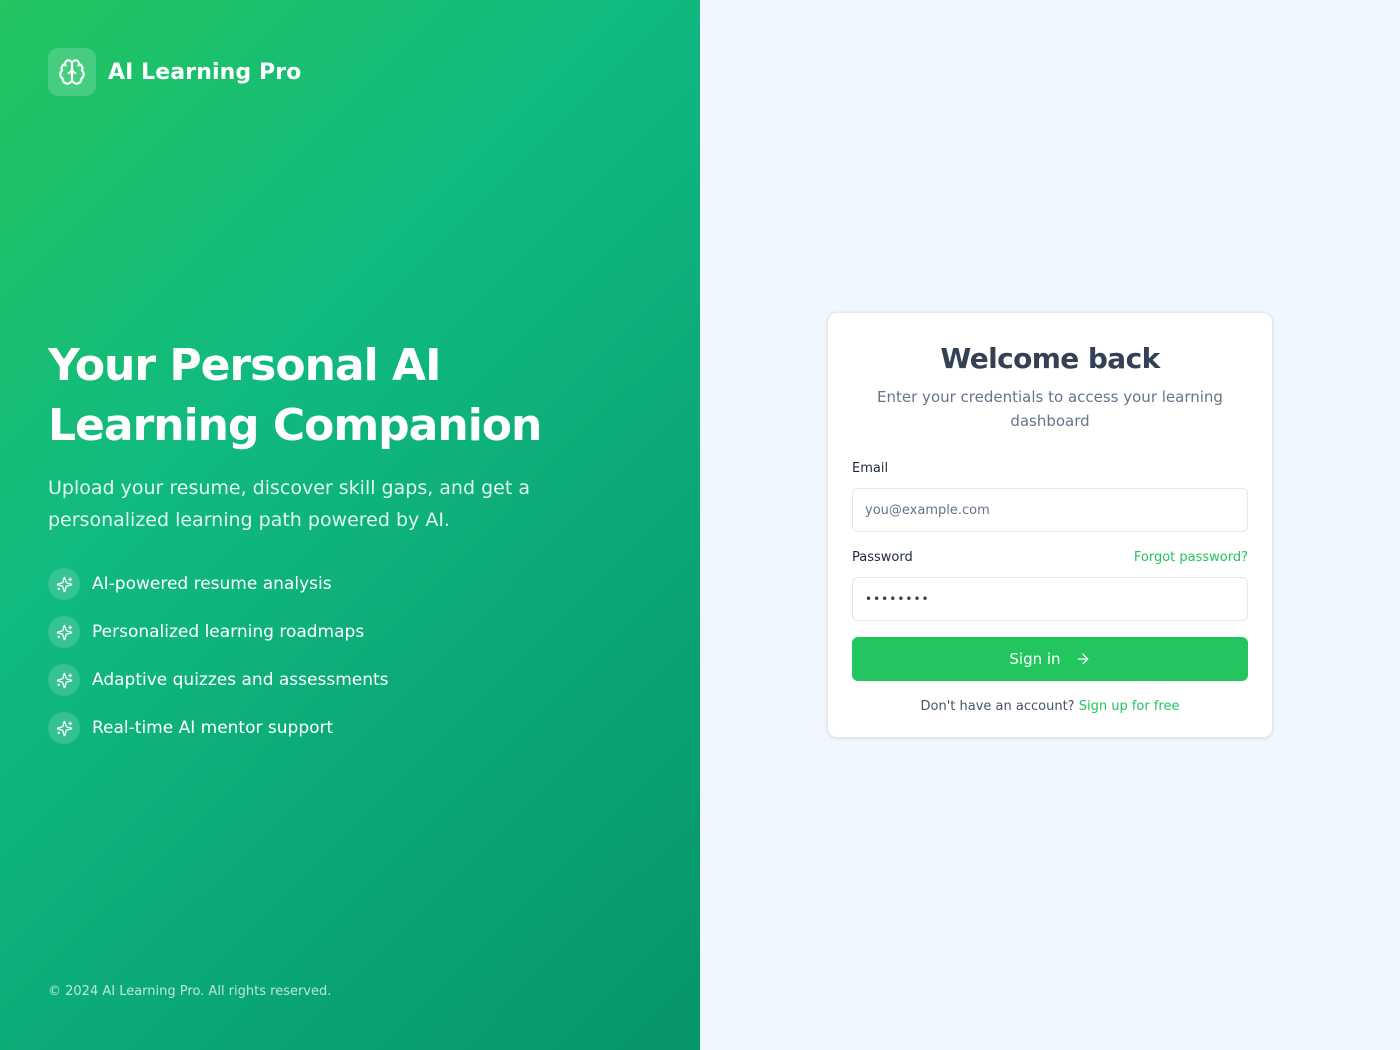 This screenshot has width=1400, height=1050. Describe the element at coordinates (1050, 557) in the screenshot. I see `password-label-row: Password Forgot password?` at that location.